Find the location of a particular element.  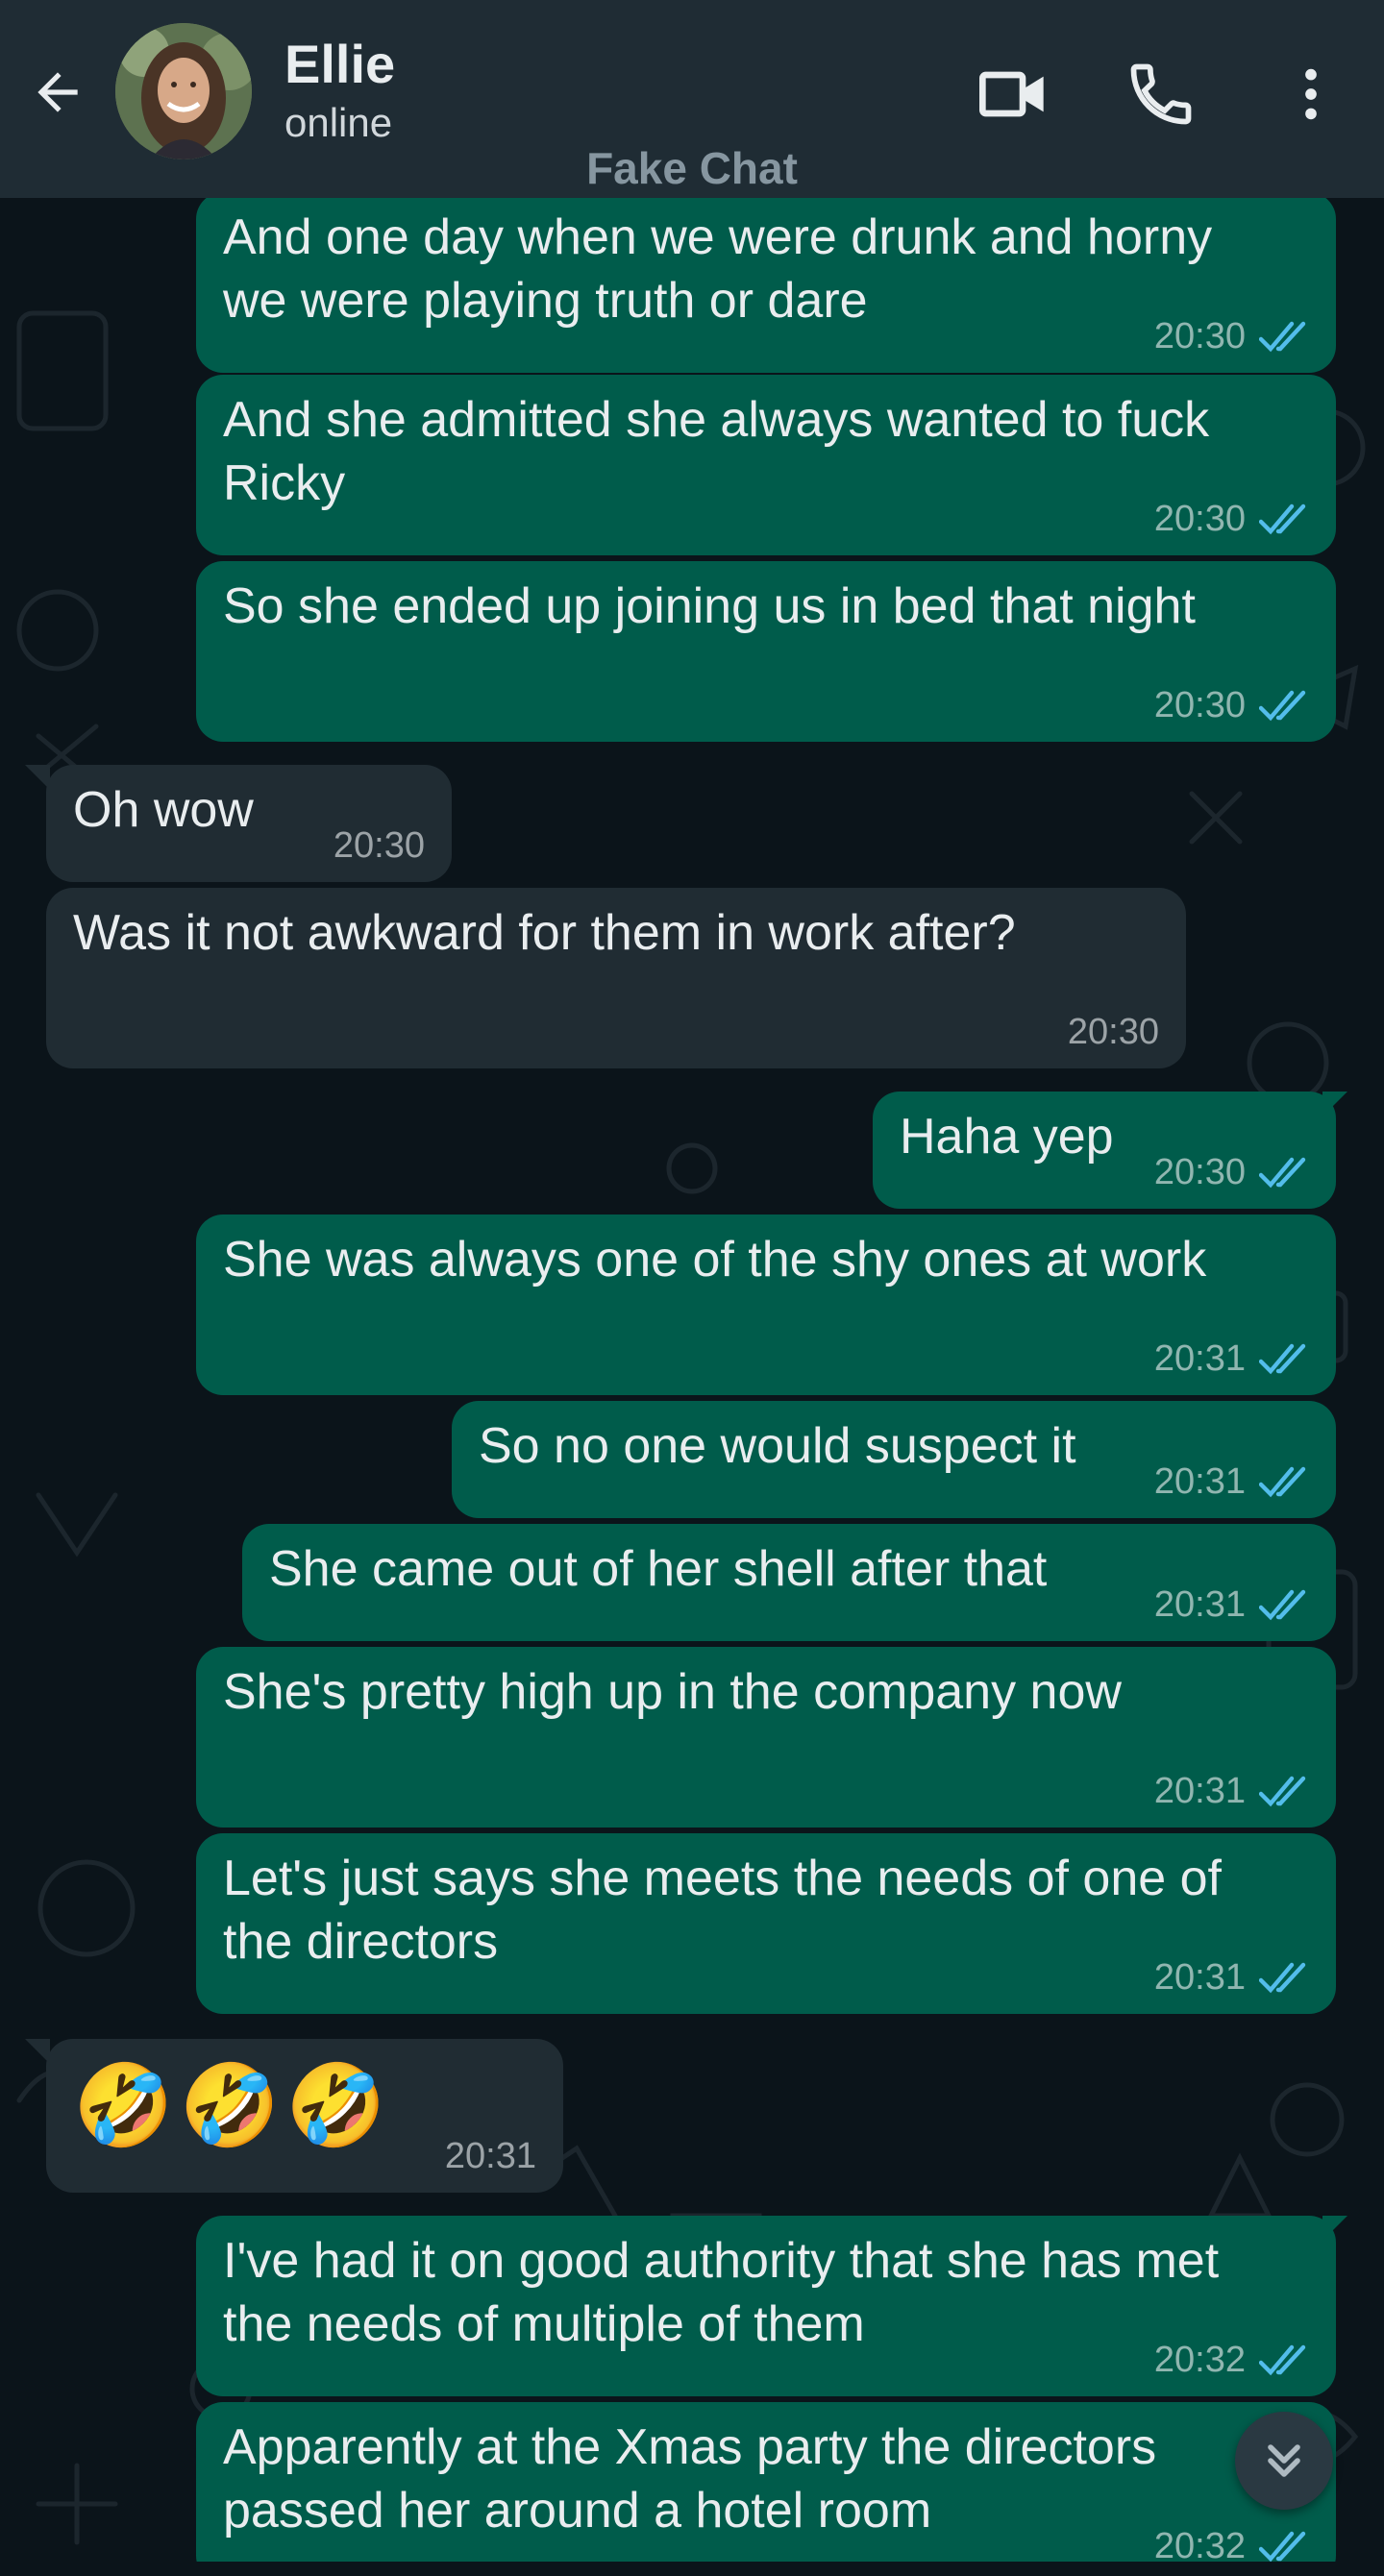

avatar-photo is located at coordinates (183, 91).